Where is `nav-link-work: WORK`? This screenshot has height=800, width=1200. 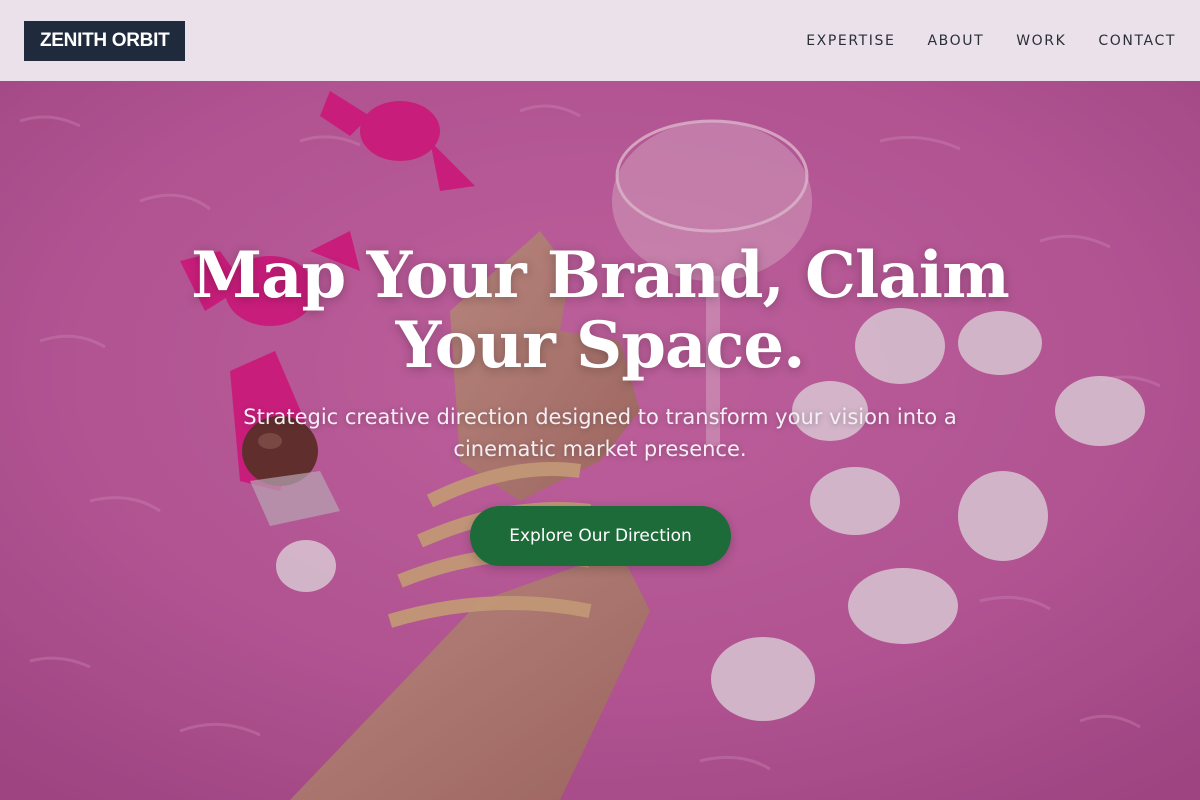 nav-link-work: WORK is located at coordinates (1041, 41).